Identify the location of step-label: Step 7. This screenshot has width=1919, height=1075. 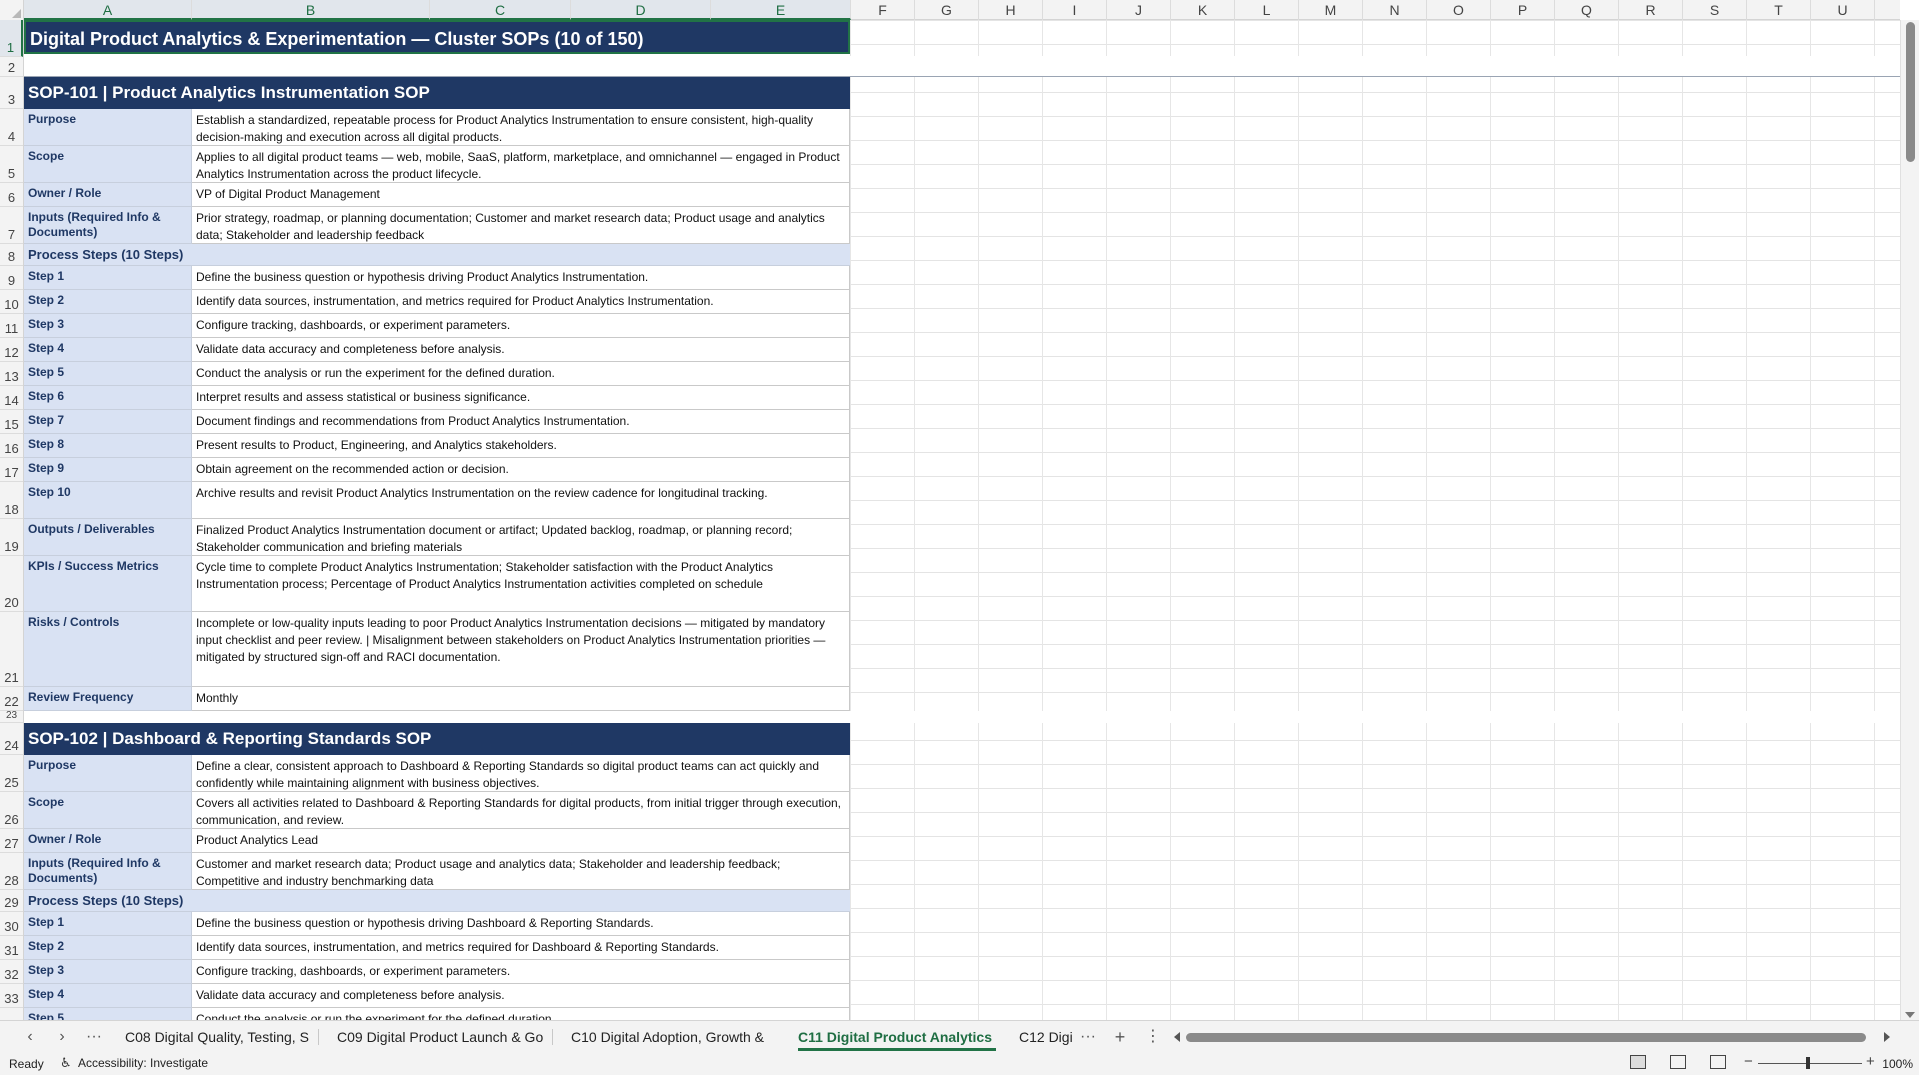
(108, 422).